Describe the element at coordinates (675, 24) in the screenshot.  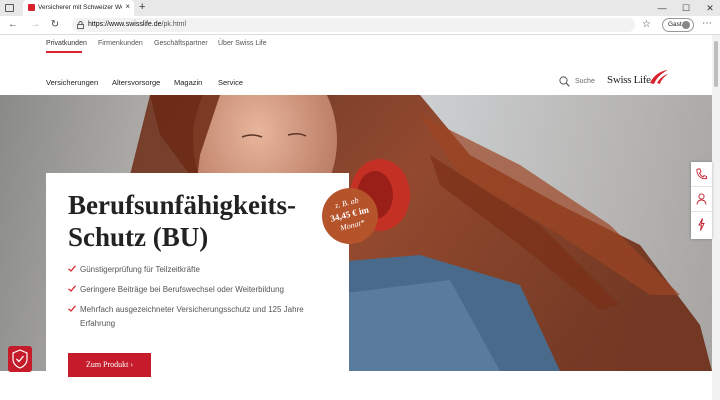
I see `profile-label: Gast` at that location.